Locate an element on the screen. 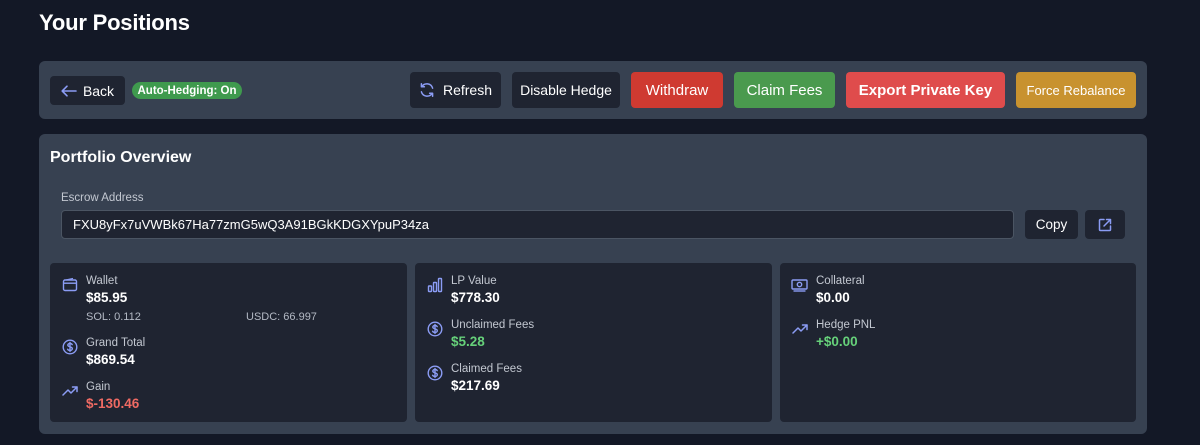  lp-value-label: LP Value is located at coordinates (474, 281).